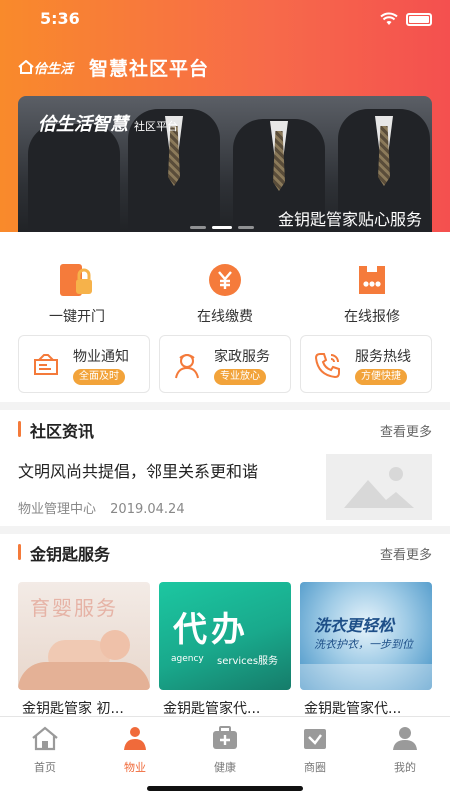 This screenshot has width=450, height=800. What do you see at coordinates (45, 767) in the screenshot?
I see `tab-label: 首页` at bounding box center [45, 767].